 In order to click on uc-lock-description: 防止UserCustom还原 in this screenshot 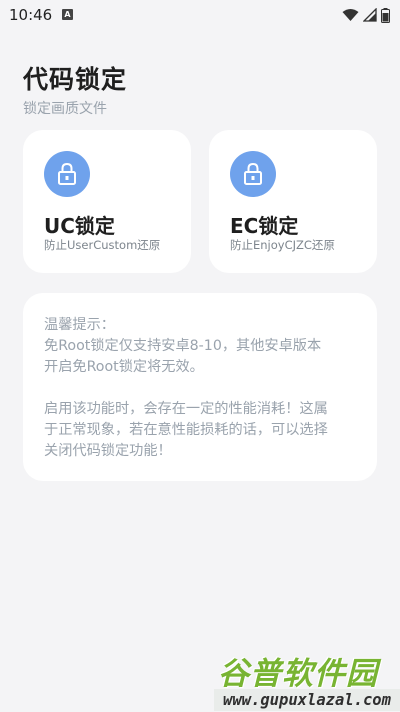, I will do `click(102, 245)`.